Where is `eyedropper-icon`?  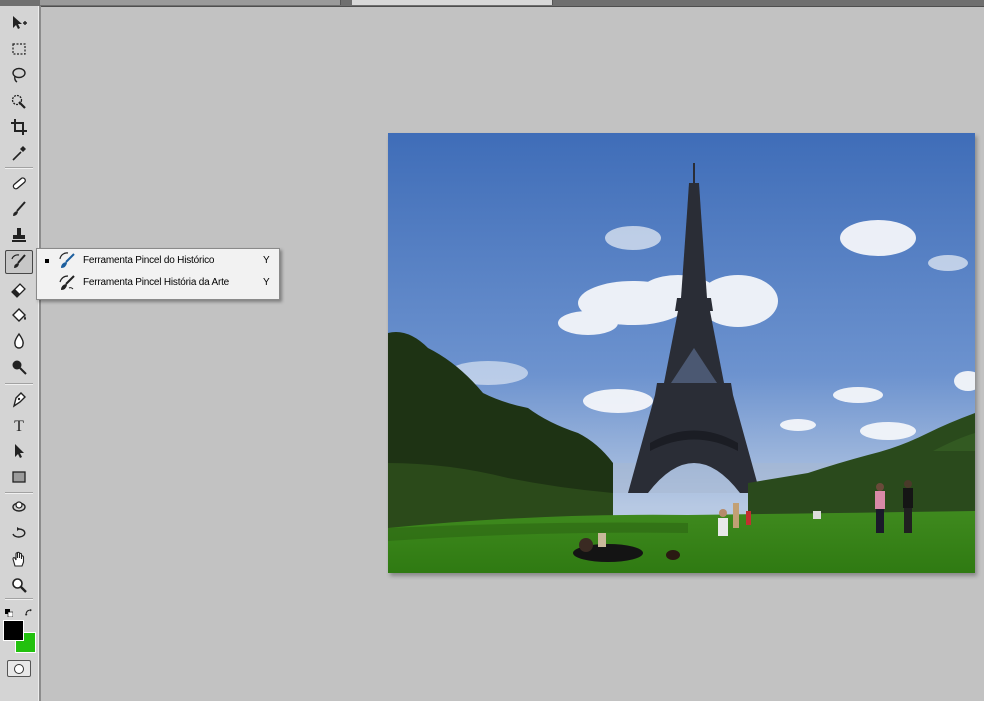
eyedropper-icon is located at coordinates (19, 153).